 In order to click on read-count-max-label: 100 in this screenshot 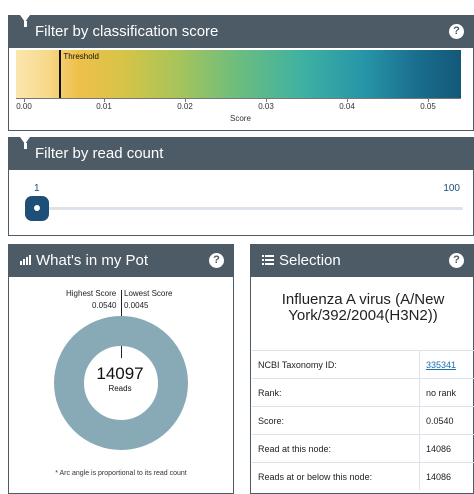, I will do `click(451, 188)`.